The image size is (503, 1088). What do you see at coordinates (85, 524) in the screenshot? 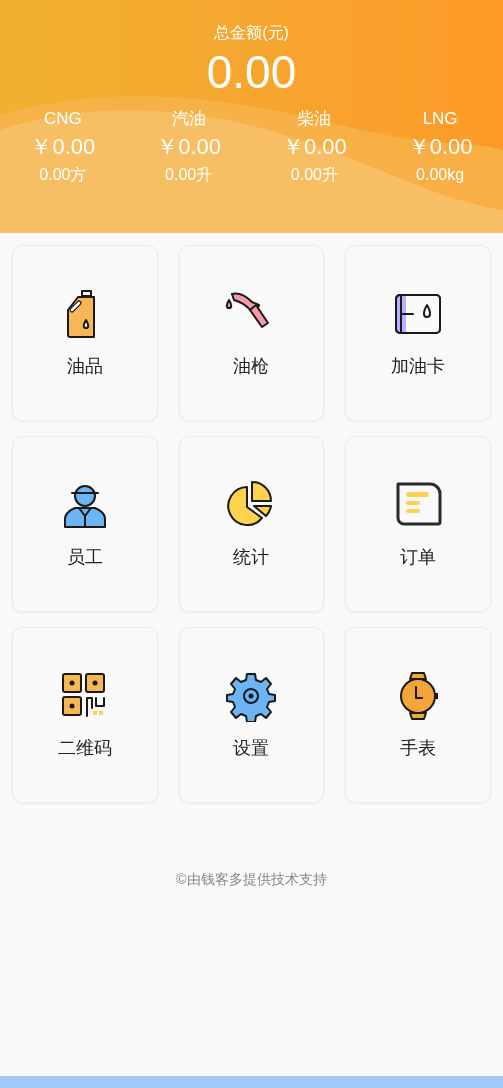
I see `menu-tile: 员工` at bounding box center [85, 524].